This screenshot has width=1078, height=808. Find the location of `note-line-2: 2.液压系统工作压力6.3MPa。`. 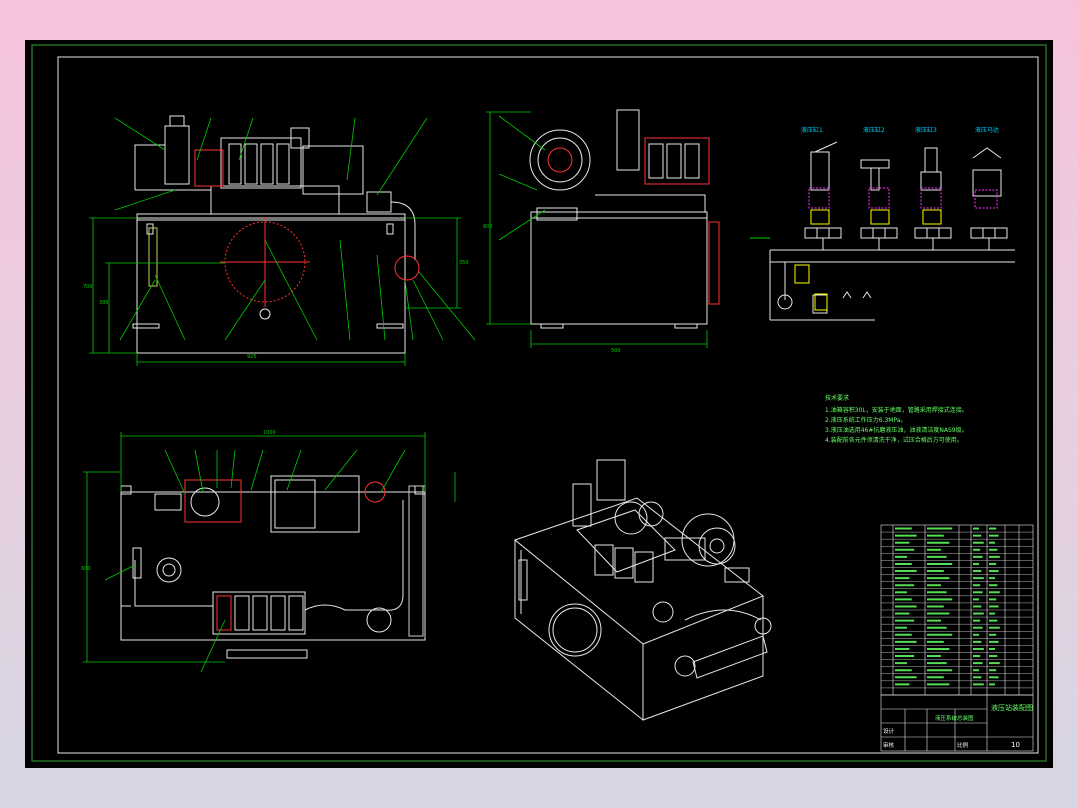

note-line-2: 2.液压系统工作压力6.3MPa。 is located at coordinates (865, 420).